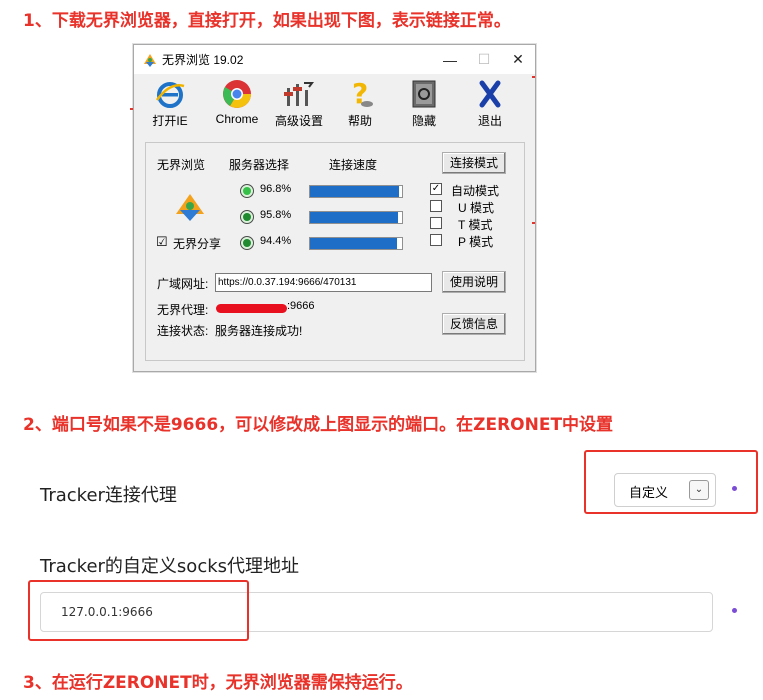 The image size is (763, 700). Describe the element at coordinates (183, 310) in the screenshot. I see `proxy-label: 无界代理:` at that location.